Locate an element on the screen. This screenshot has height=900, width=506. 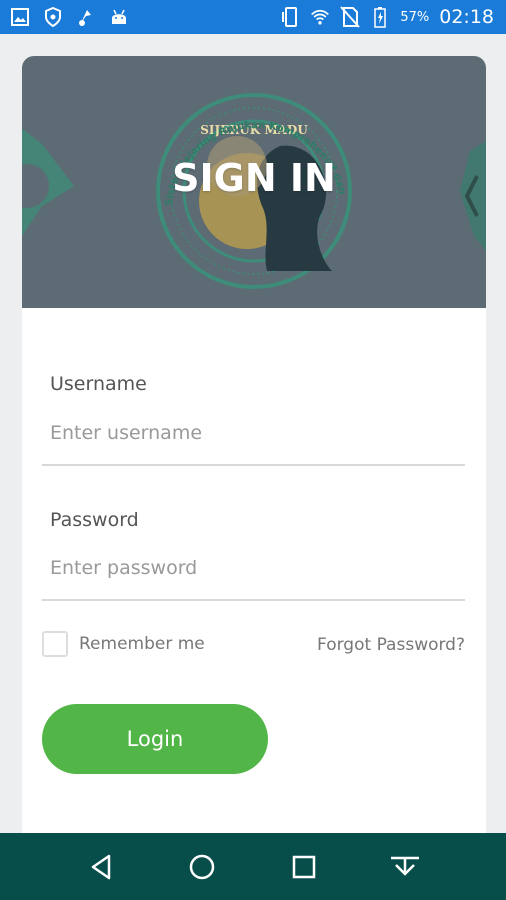
forgot-password-link: Forgot Password? is located at coordinates (391, 645).